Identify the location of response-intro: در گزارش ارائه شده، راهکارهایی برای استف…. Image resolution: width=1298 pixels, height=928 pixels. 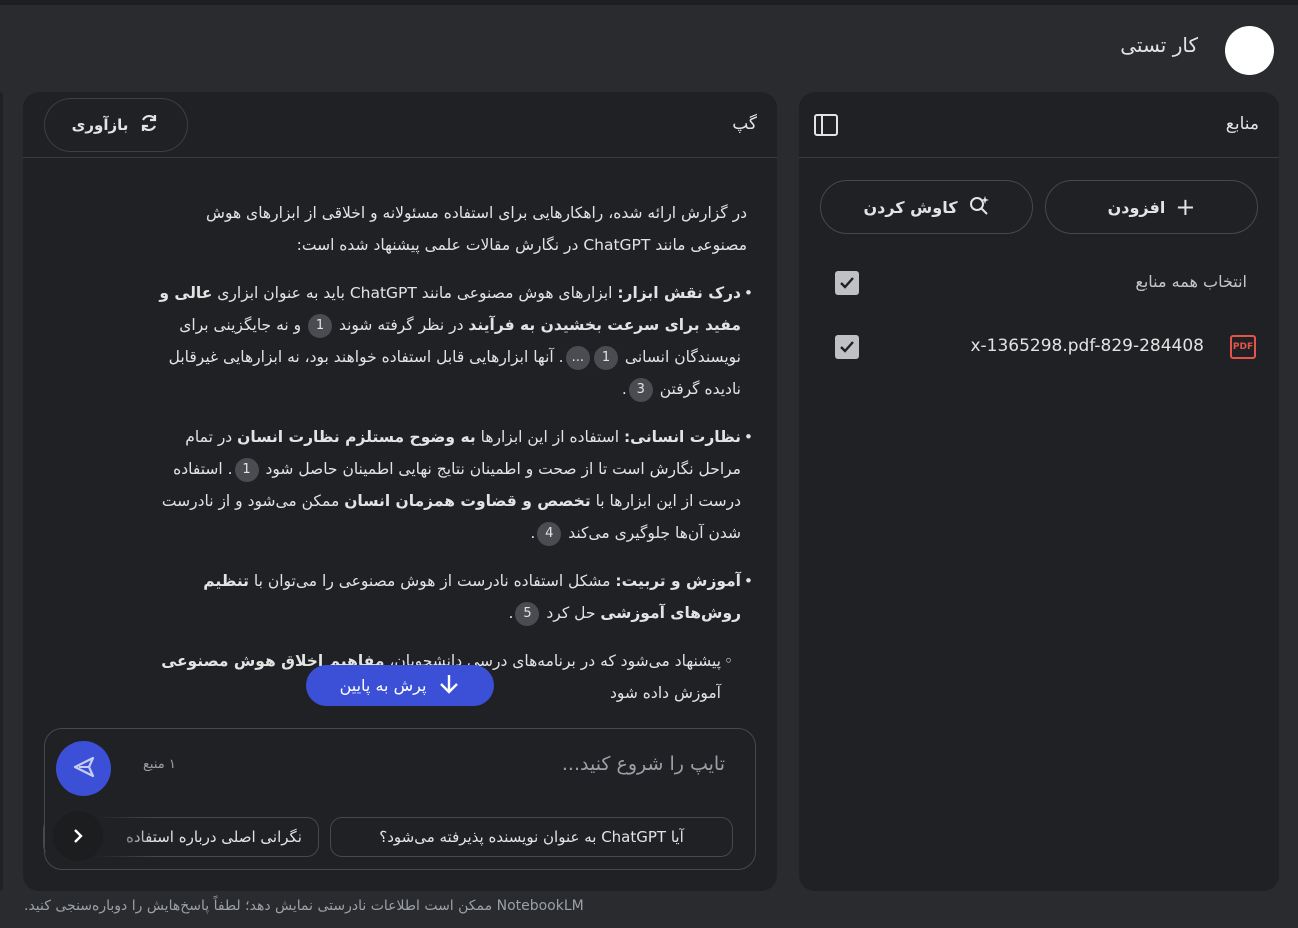
(476, 229).